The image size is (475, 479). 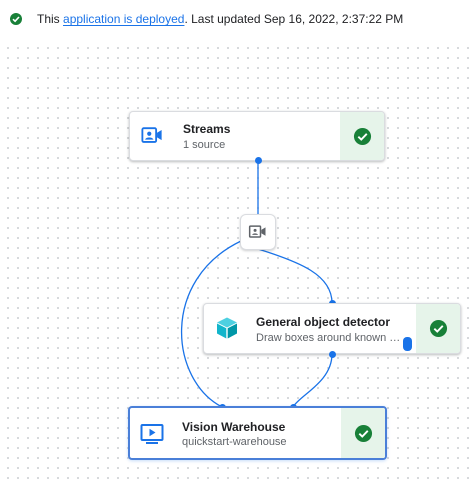 I want to click on video-feed-icon, so click(x=257, y=231).